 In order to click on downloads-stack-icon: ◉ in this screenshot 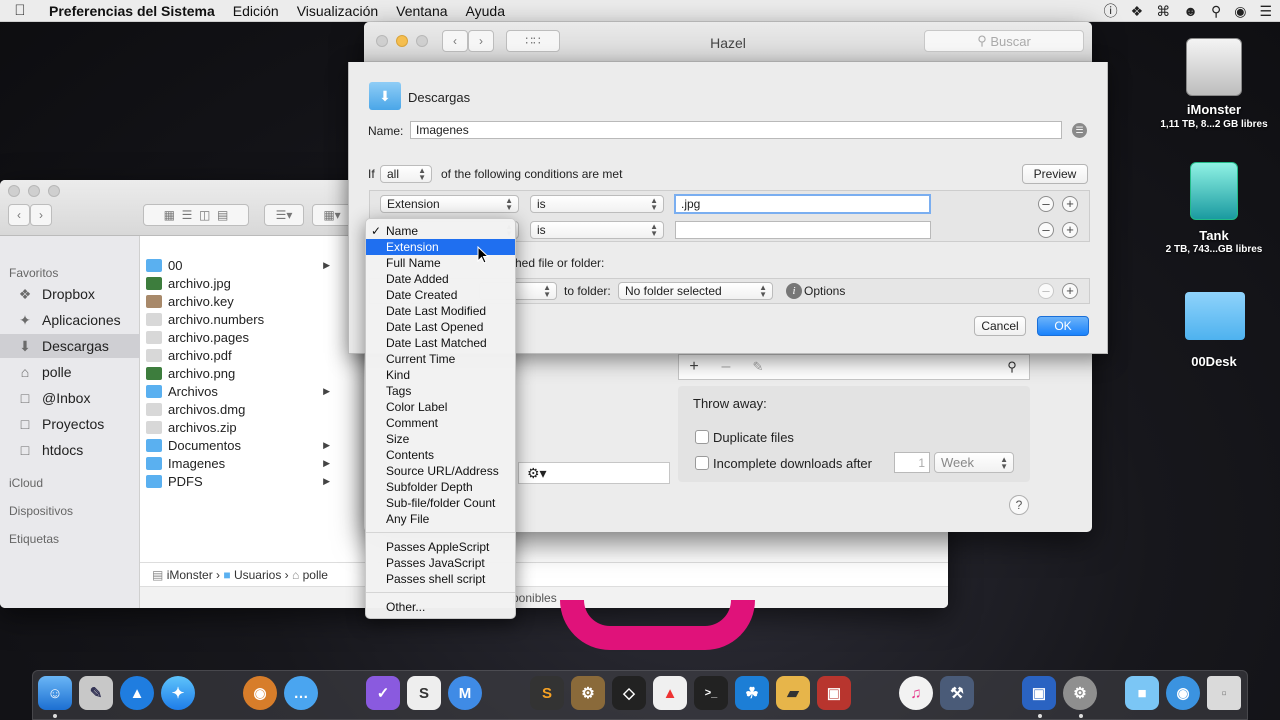, I will do `click(1183, 693)`.